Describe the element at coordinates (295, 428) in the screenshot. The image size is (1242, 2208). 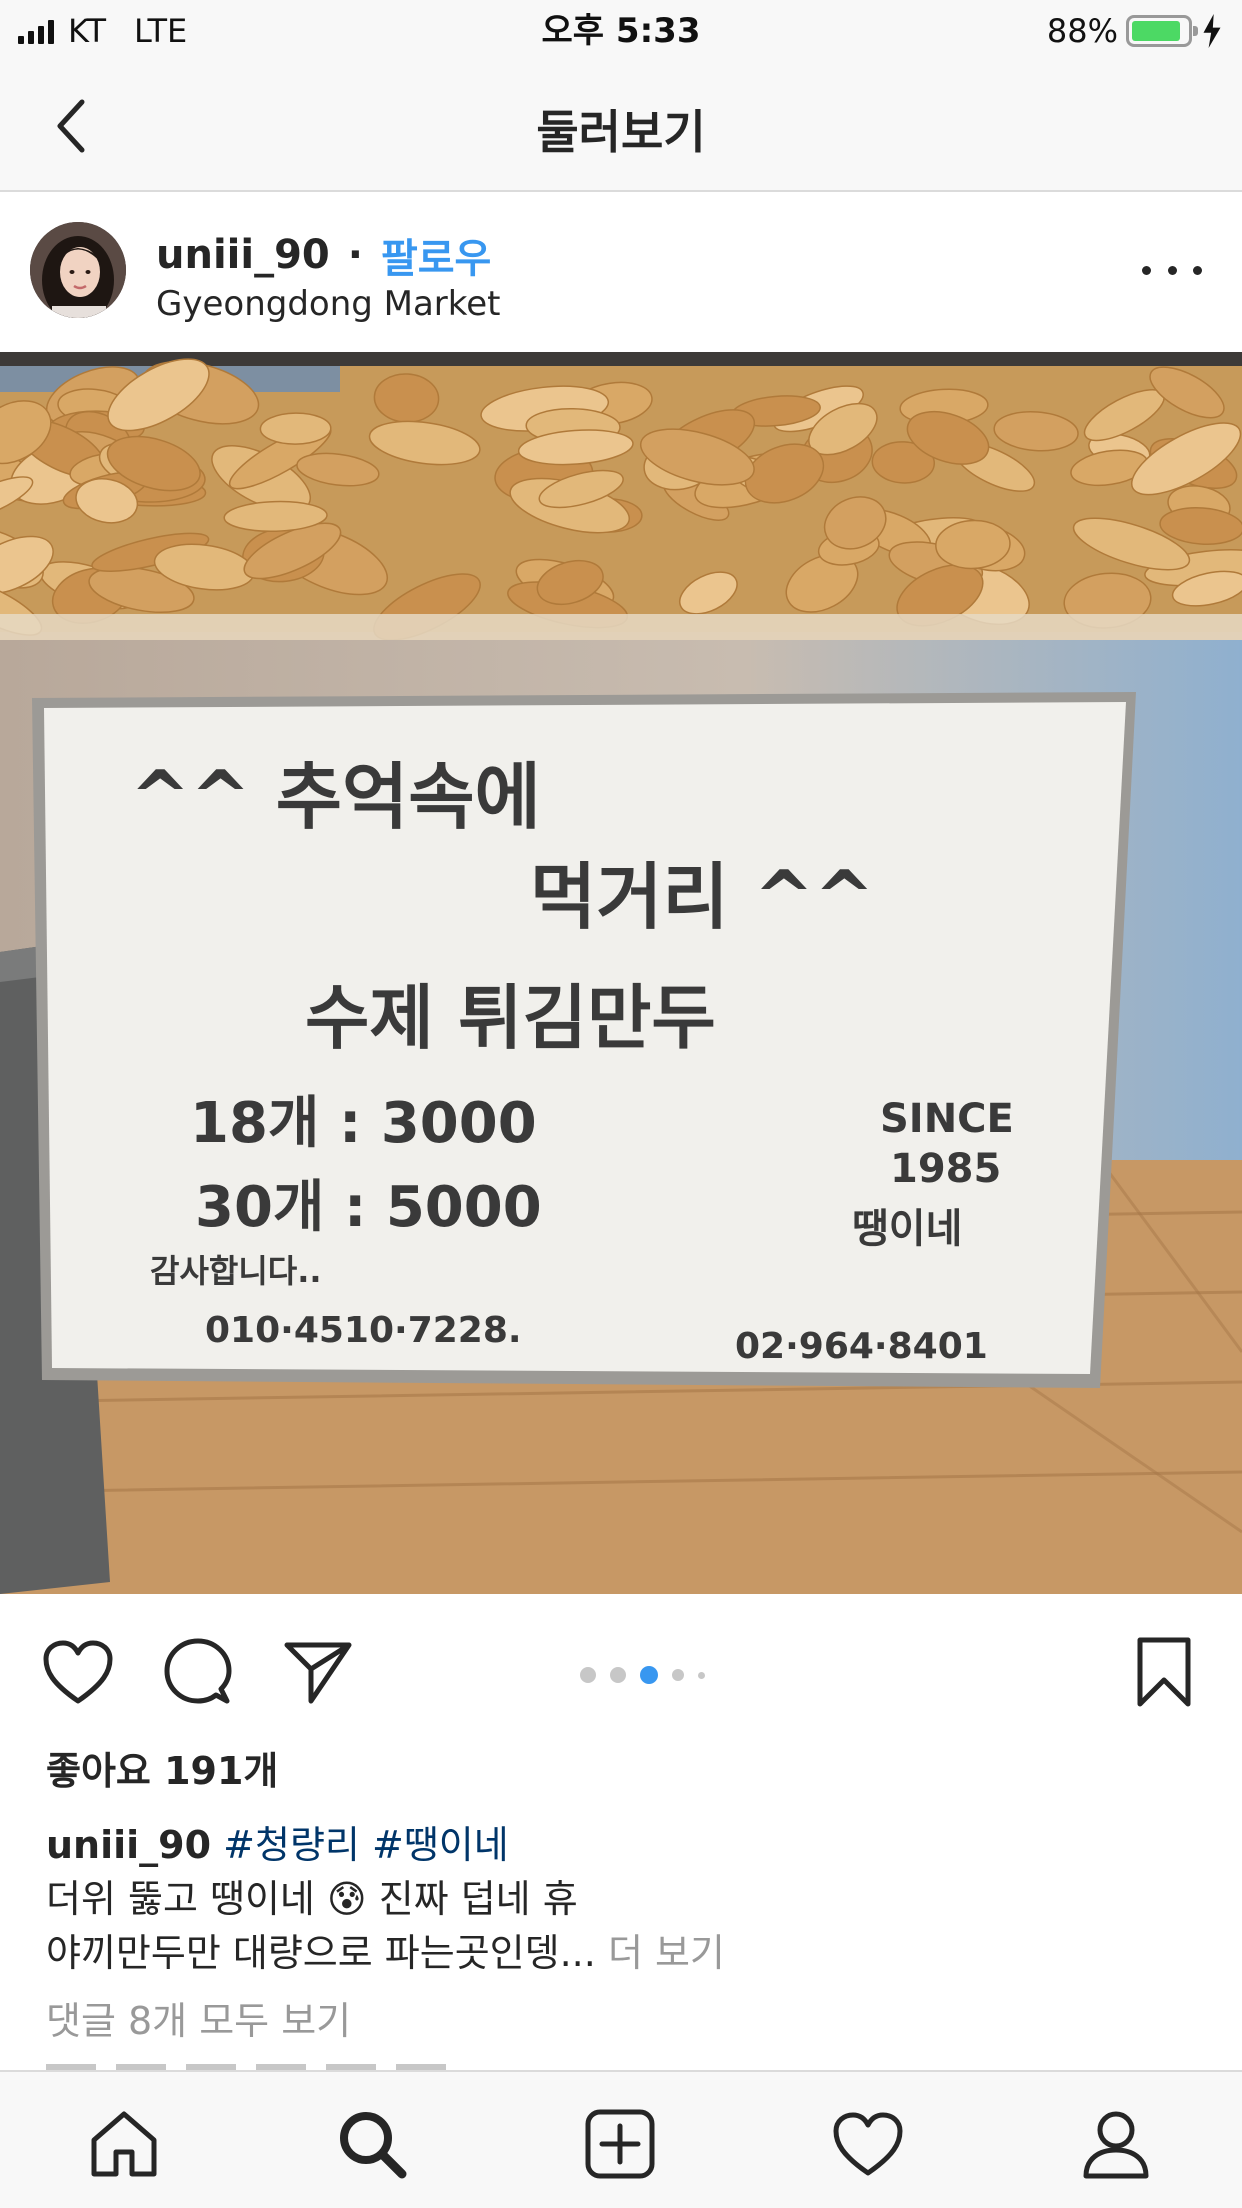
I see `dumpling-shape` at that location.